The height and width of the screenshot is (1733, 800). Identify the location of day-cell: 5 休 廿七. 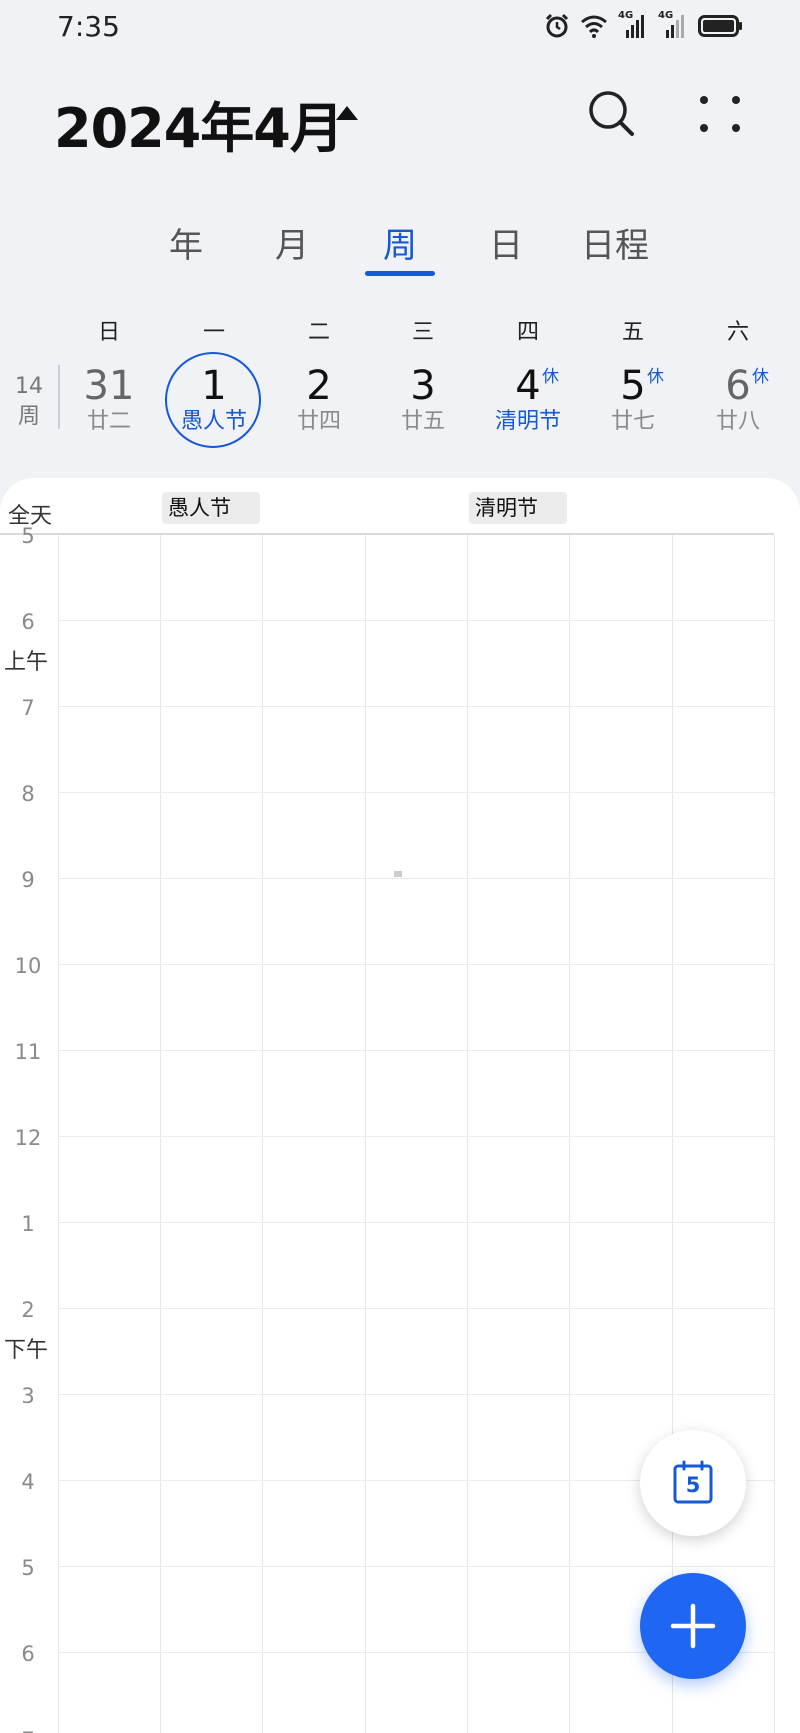
(633, 400).